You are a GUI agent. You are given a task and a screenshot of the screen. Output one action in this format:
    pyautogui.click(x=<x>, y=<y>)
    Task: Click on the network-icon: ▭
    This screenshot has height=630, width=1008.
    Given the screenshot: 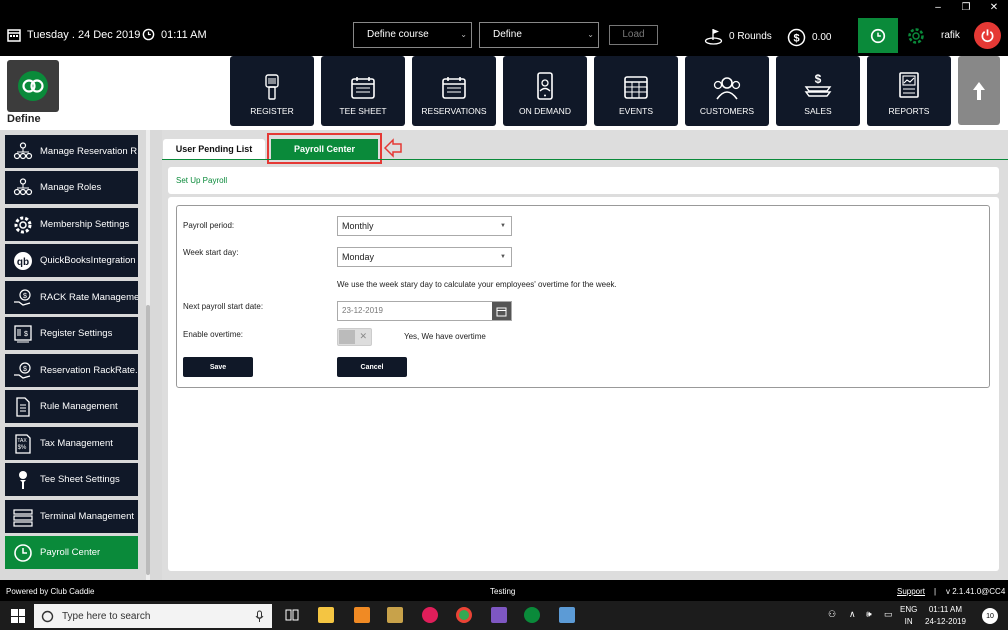 What is the action you would take?
    pyautogui.click(x=888, y=614)
    